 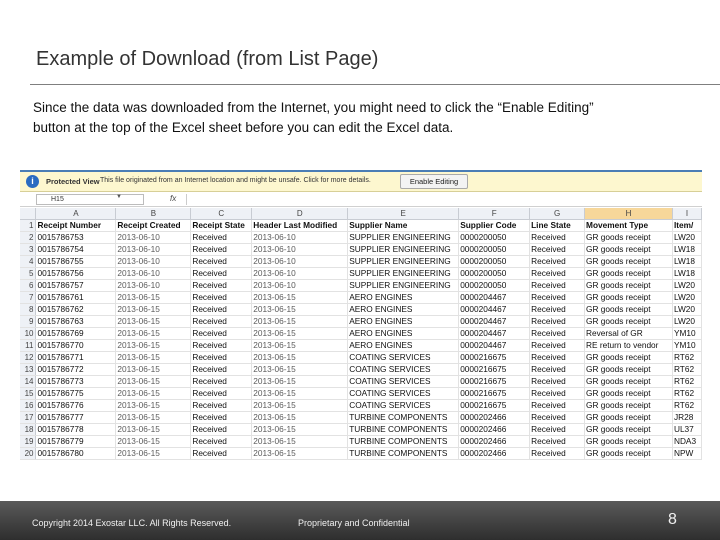 I want to click on column-title-cell: Supplier Code, so click(x=494, y=226).